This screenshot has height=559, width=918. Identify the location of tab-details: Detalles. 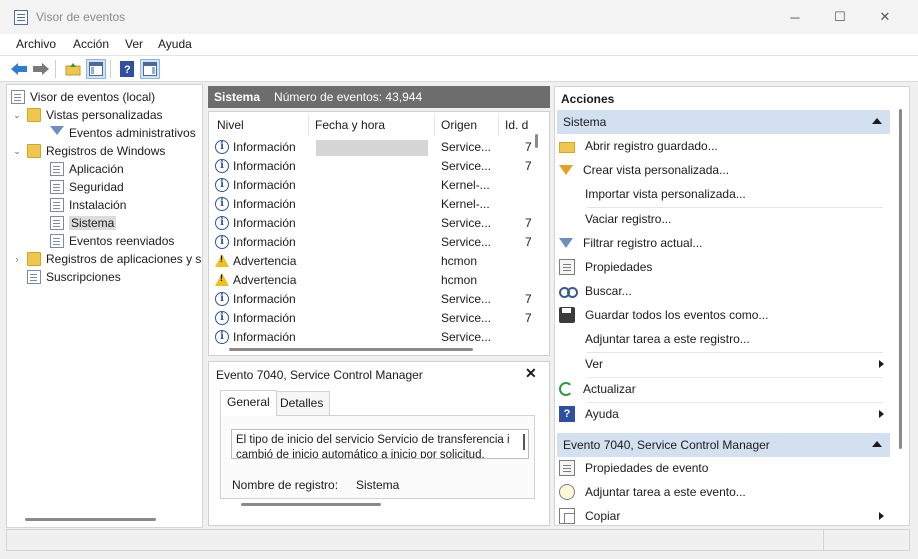
(302, 403).